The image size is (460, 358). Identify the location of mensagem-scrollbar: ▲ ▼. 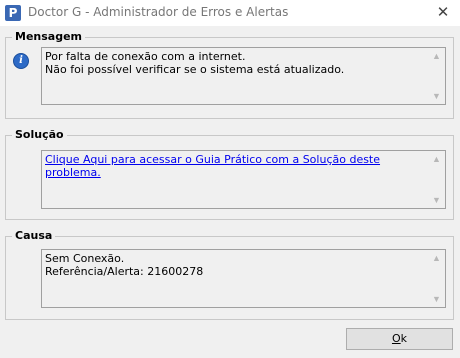
(436, 76).